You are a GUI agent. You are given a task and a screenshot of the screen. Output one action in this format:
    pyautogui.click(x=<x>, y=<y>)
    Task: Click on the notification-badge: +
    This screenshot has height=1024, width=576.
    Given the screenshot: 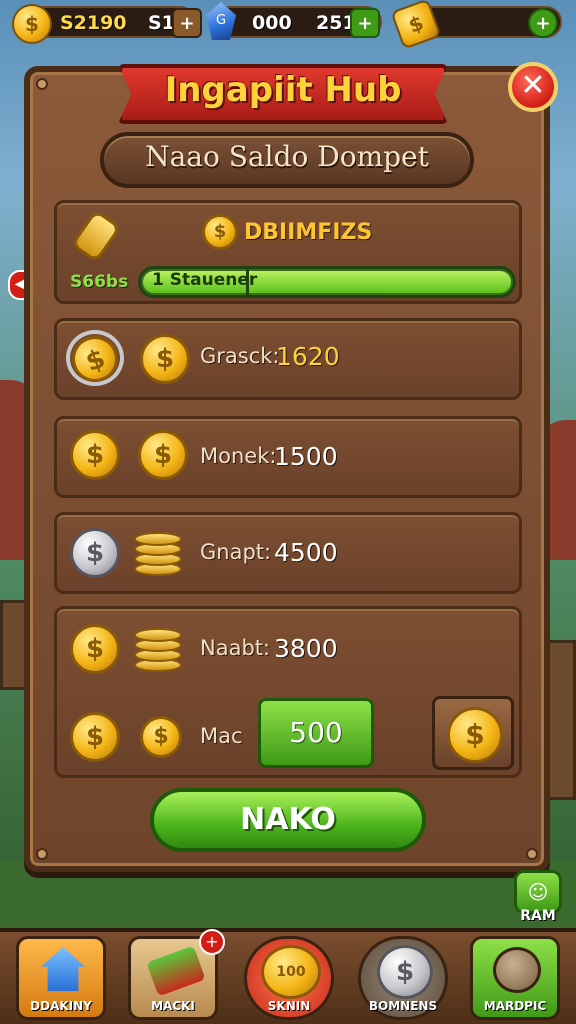 What is the action you would take?
    pyautogui.click(x=212, y=942)
    